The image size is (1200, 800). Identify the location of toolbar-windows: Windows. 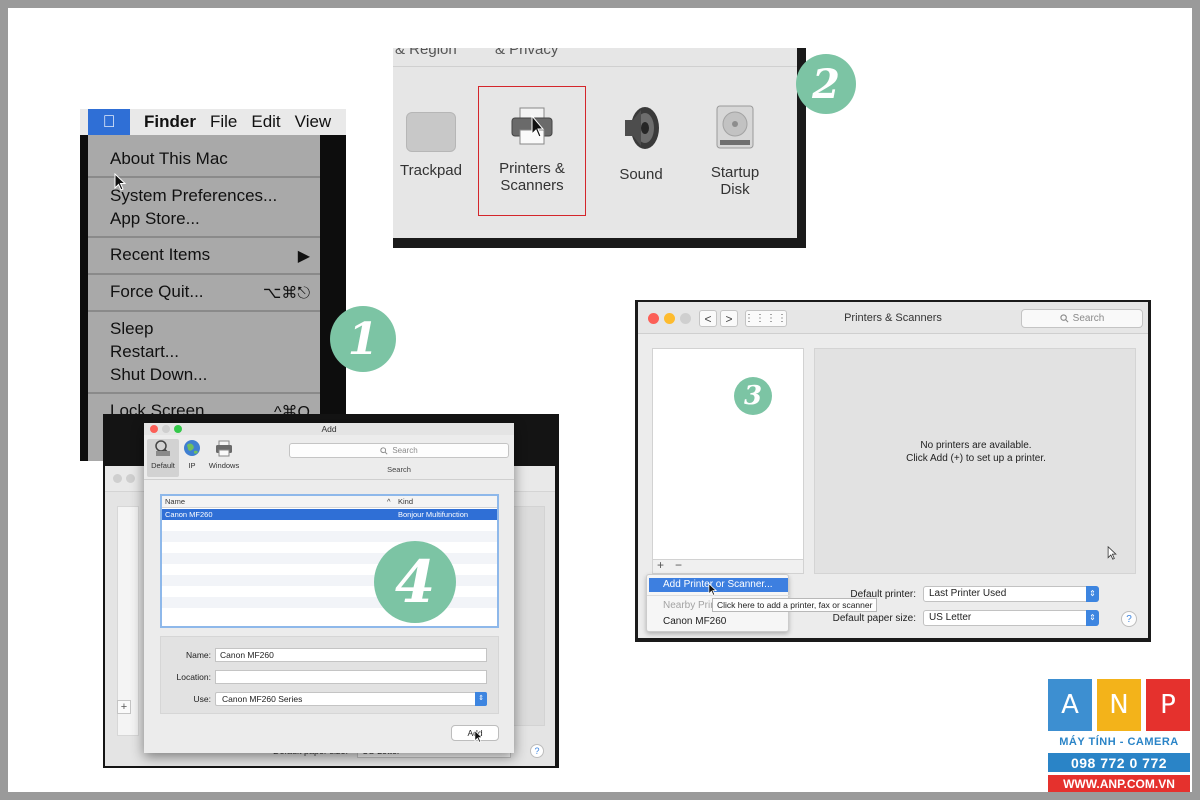
(224, 458).